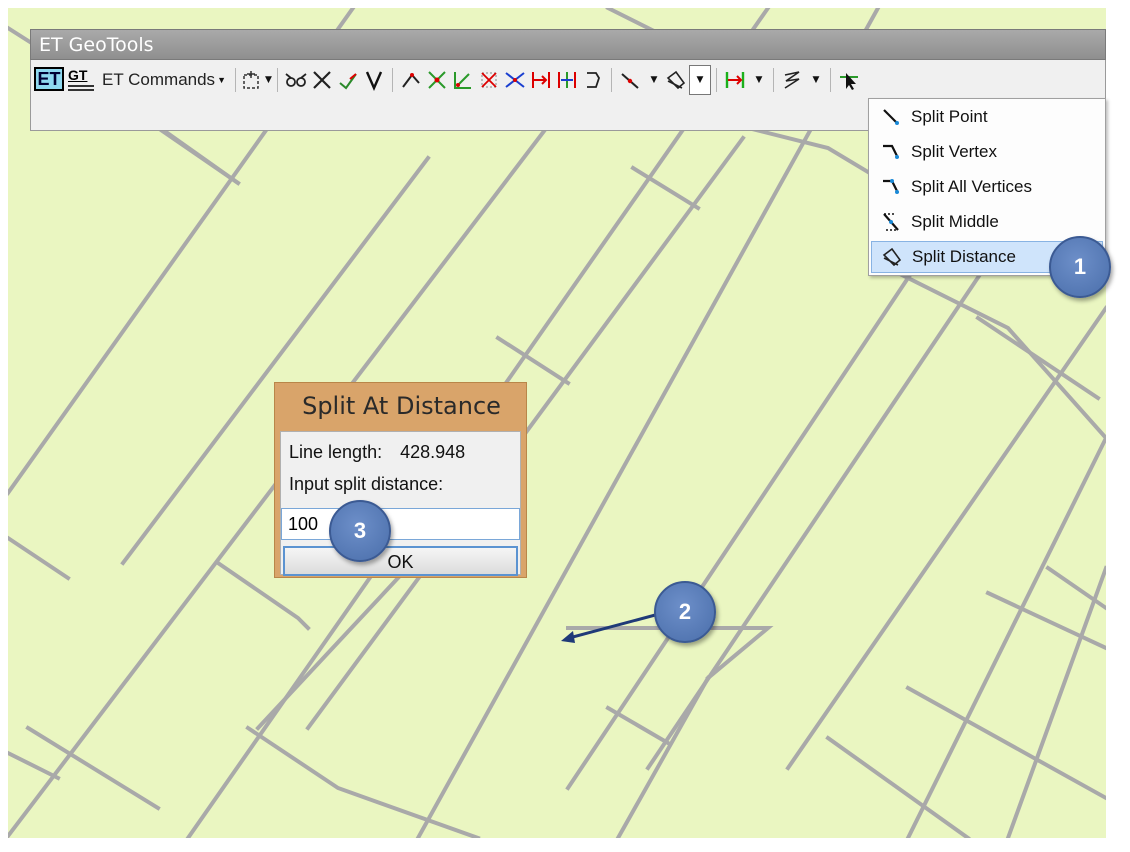  What do you see at coordinates (360, 531) in the screenshot?
I see `step-callout-3: 3` at bounding box center [360, 531].